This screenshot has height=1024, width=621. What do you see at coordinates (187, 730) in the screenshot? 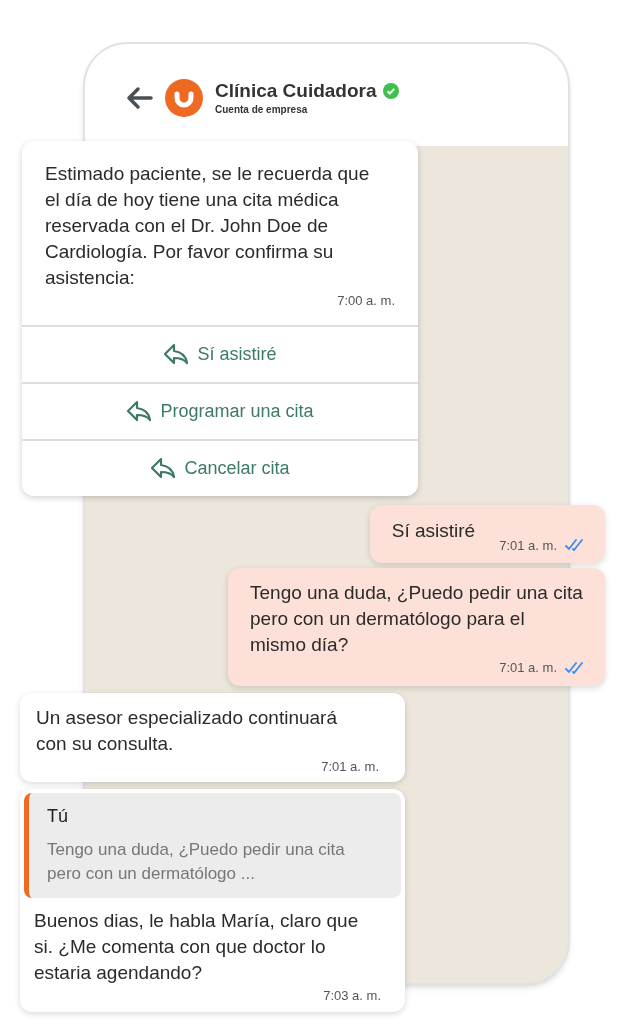
I see `message-text: Un asesor especializado continuará con su consulta.` at bounding box center [187, 730].